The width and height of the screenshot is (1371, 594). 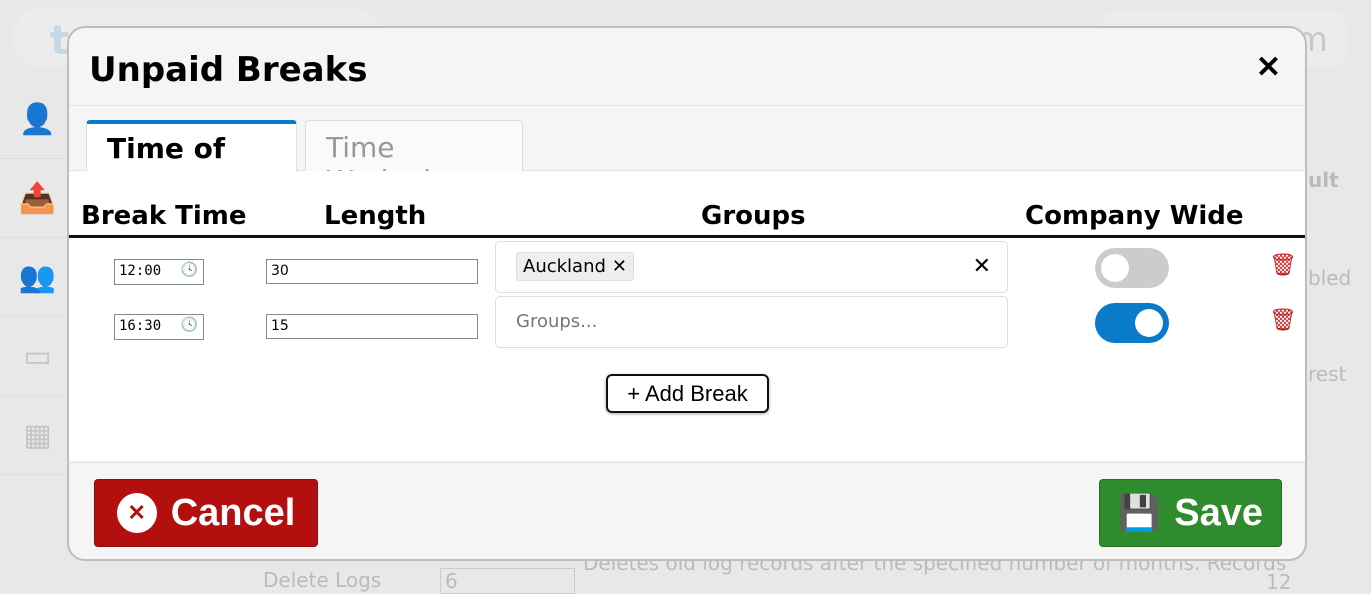 I want to click on sidebar-item-tablet-icon: ▭, so click(x=37, y=356).